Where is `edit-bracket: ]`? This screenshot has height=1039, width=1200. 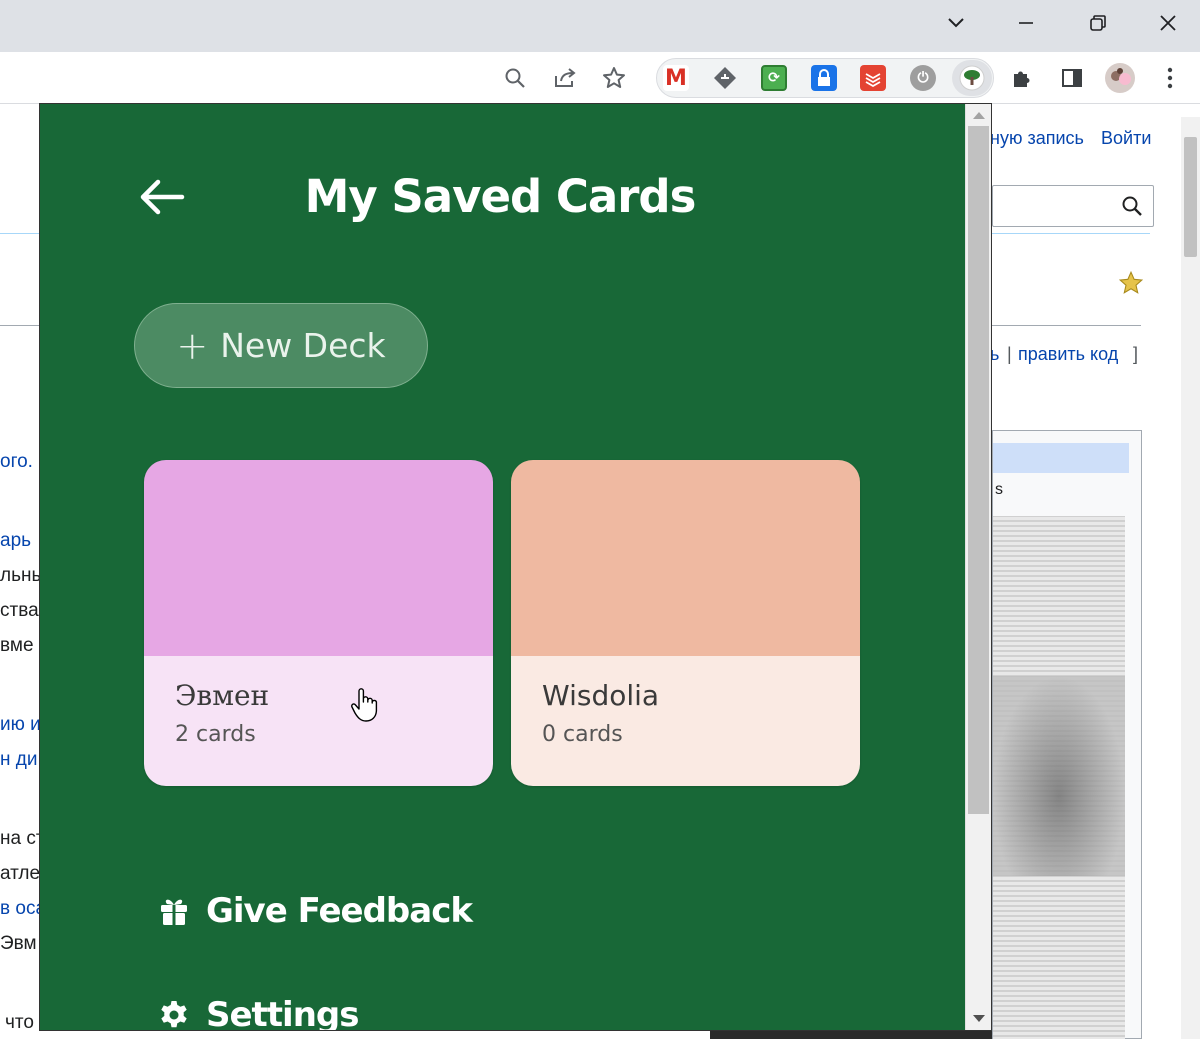
edit-bracket: ] is located at coordinates (1136, 354).